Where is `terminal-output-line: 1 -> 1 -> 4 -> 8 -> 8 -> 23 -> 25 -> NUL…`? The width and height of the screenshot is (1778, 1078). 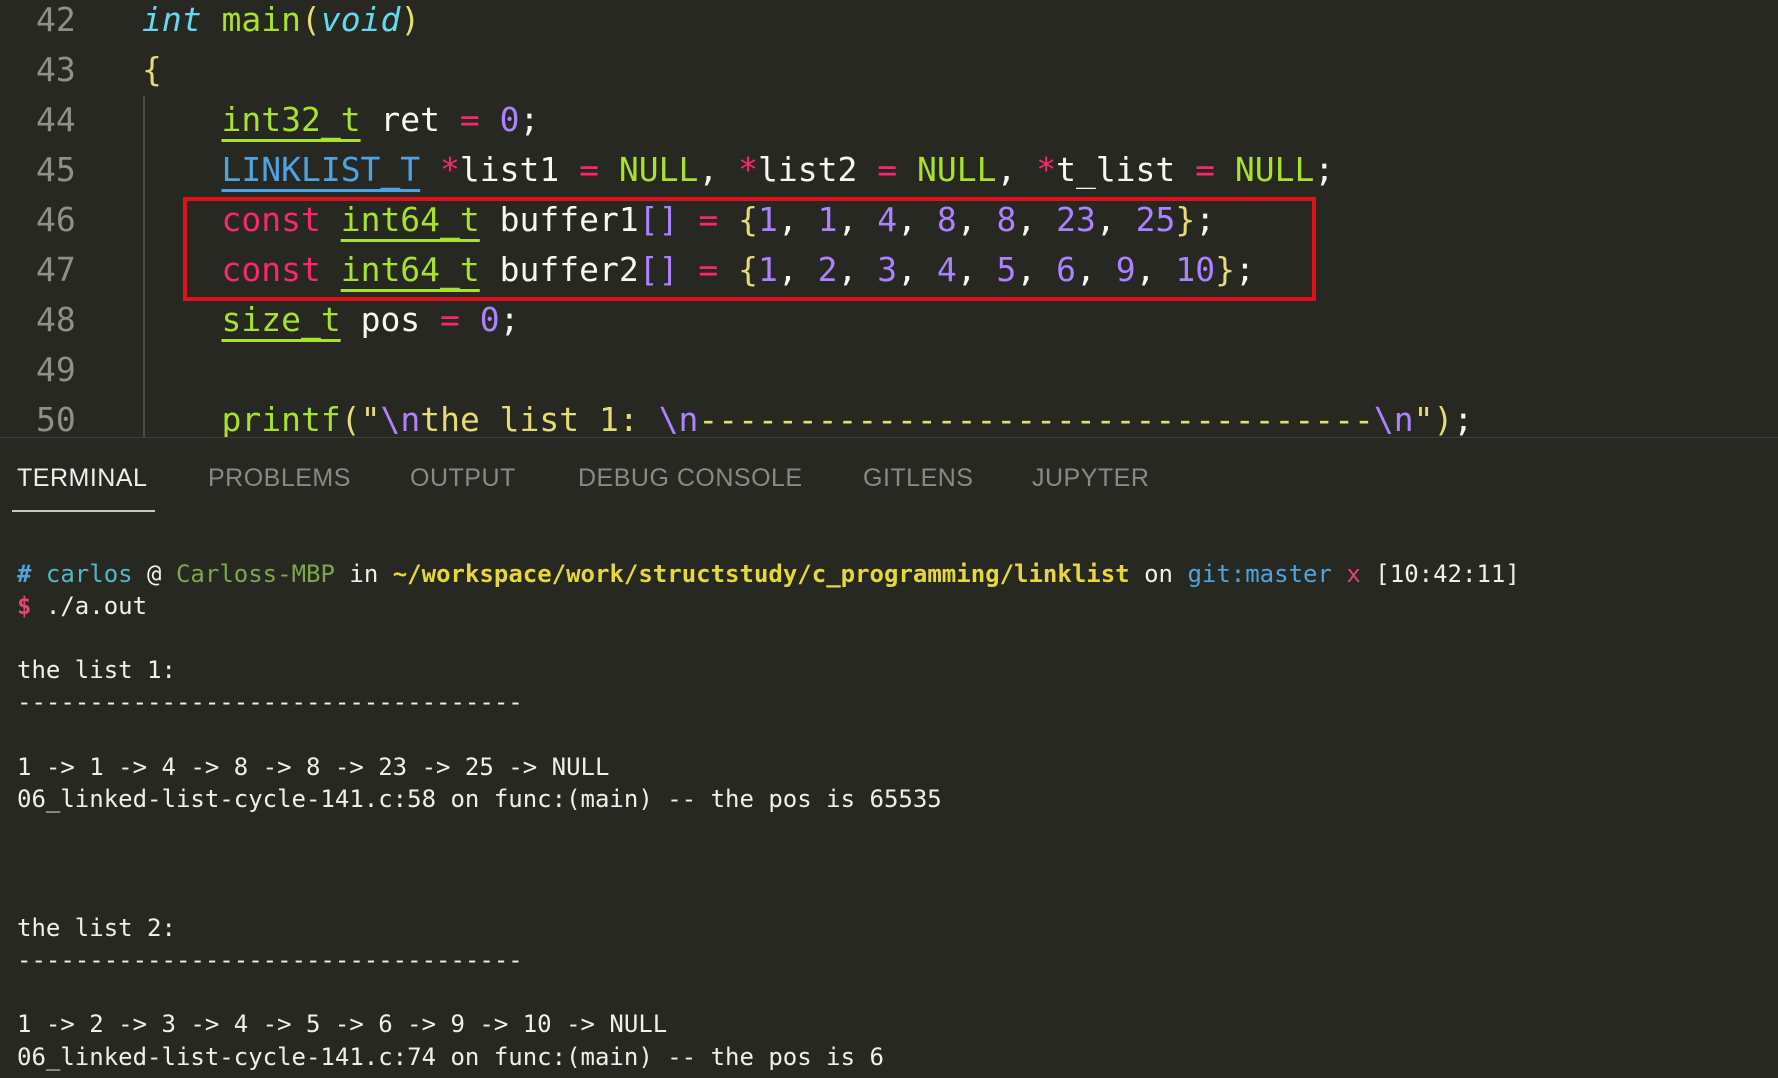
terminal-output-line: 1 -> 1 -> 4 -> 8 -> 8 -> 23 -> 25 -> NUL… is located at coordinates (313, 766).